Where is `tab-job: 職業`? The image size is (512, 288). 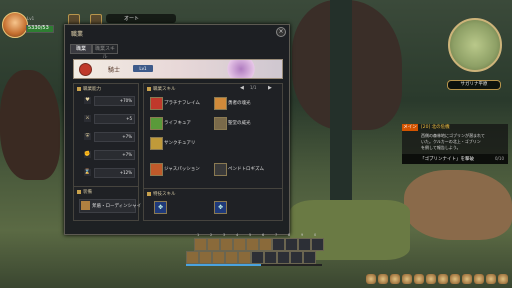
tab-job: 職業 is located at coordinates (81, 49).